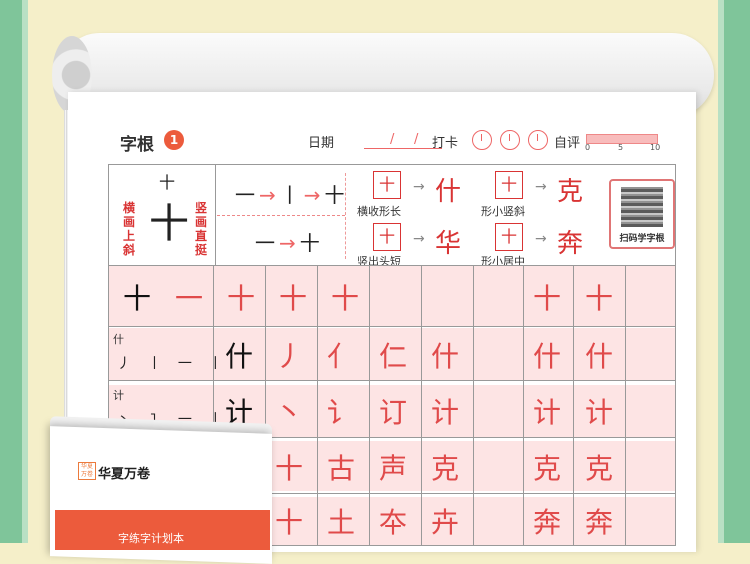 The image size is (750, 564). What do you see at coordinates (567, 143) in the screenshot?
I see `self-eval-label: 自评` at bounding box center [567, 143].